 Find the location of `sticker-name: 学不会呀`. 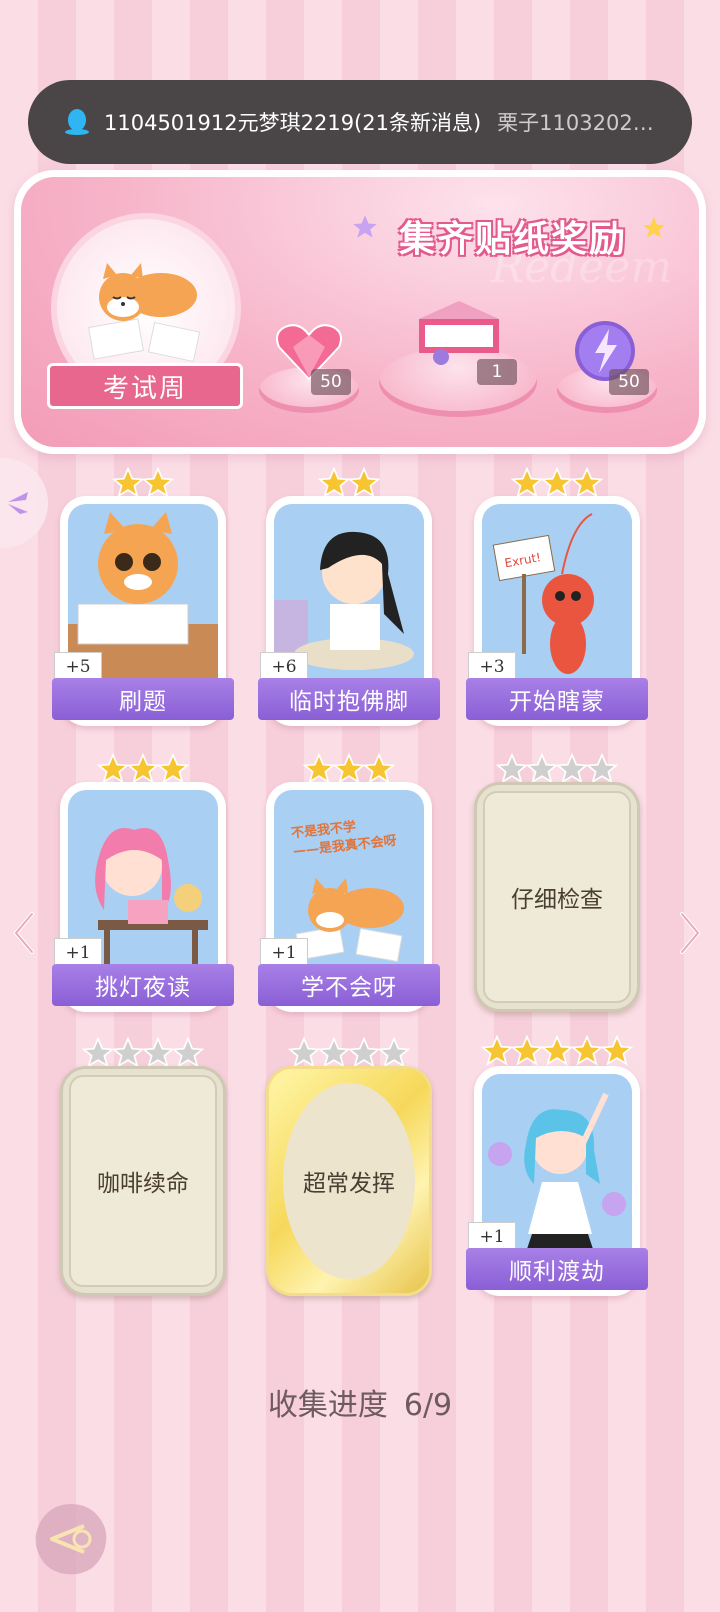

sticker-name: 学不会呀 is located at coordinates (349, 985).